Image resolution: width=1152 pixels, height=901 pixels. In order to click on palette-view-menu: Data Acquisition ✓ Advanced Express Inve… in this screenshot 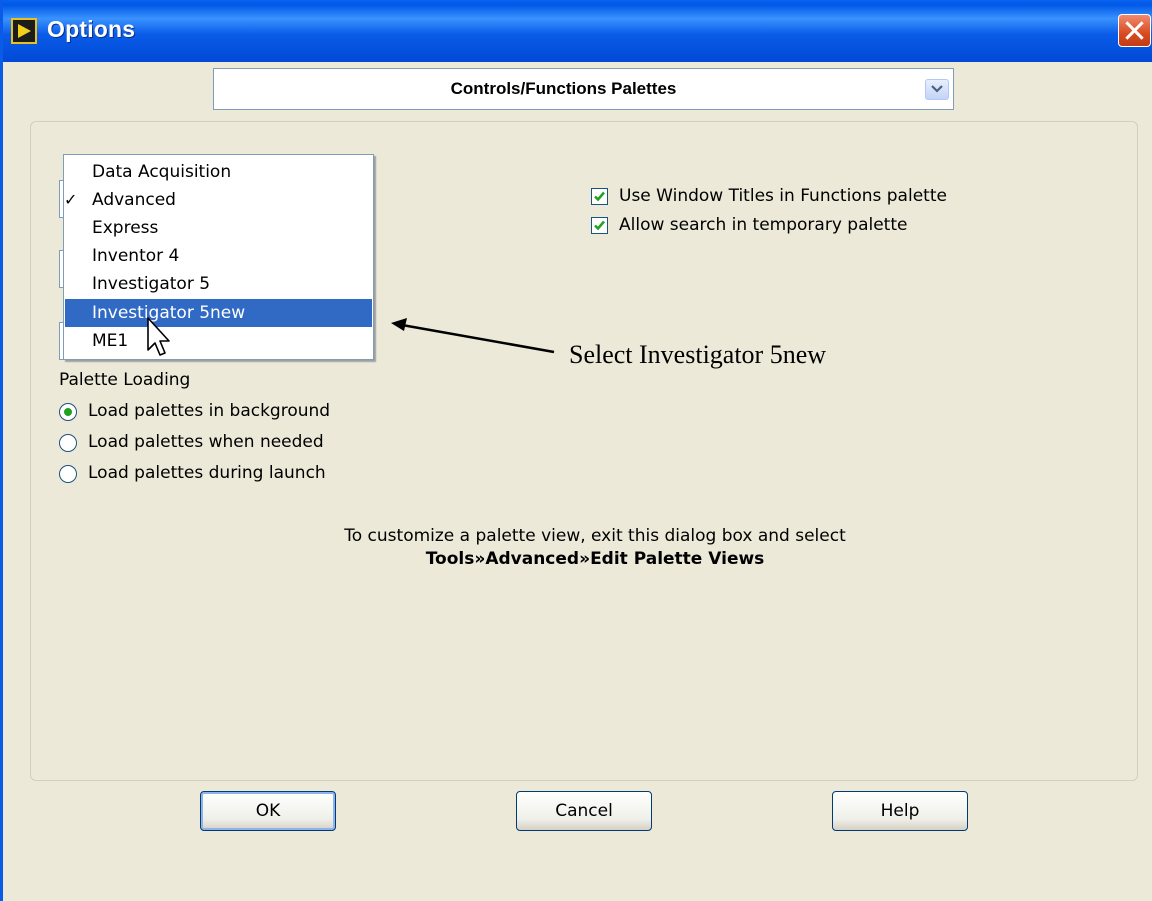, I will do `click(218, 257)`.